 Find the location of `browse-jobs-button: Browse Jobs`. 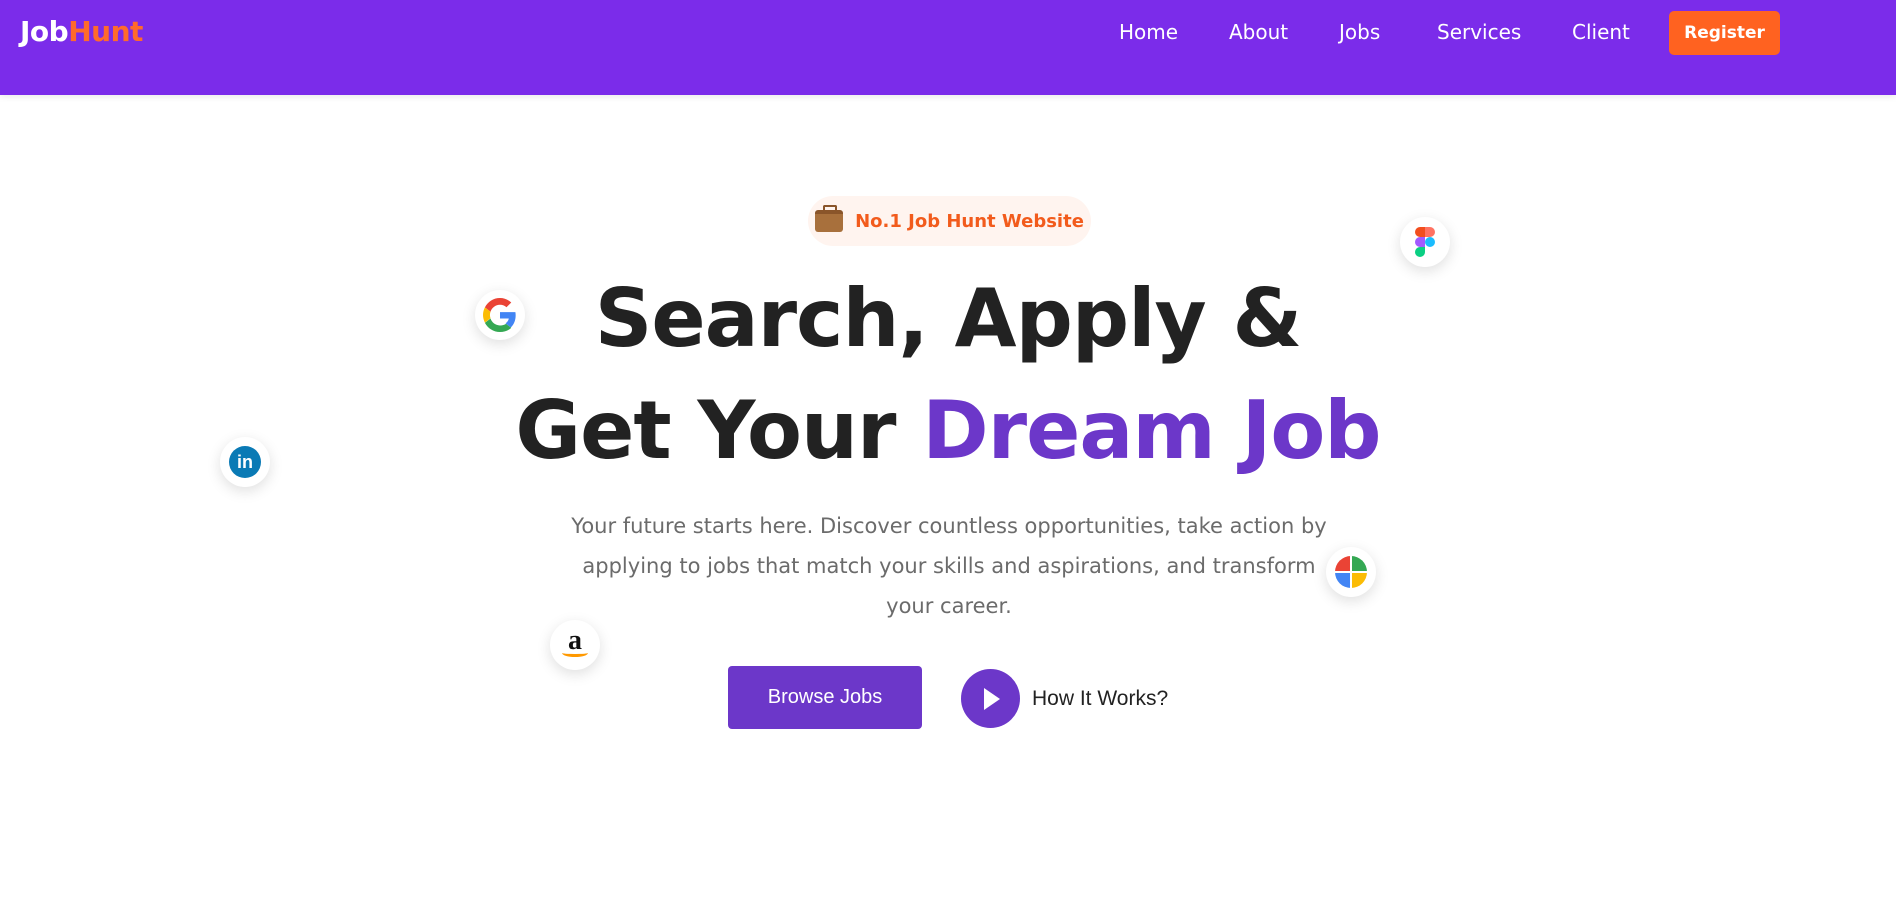

browse-jobs-button: Browse Jobs is located at coordinates (825, 697).